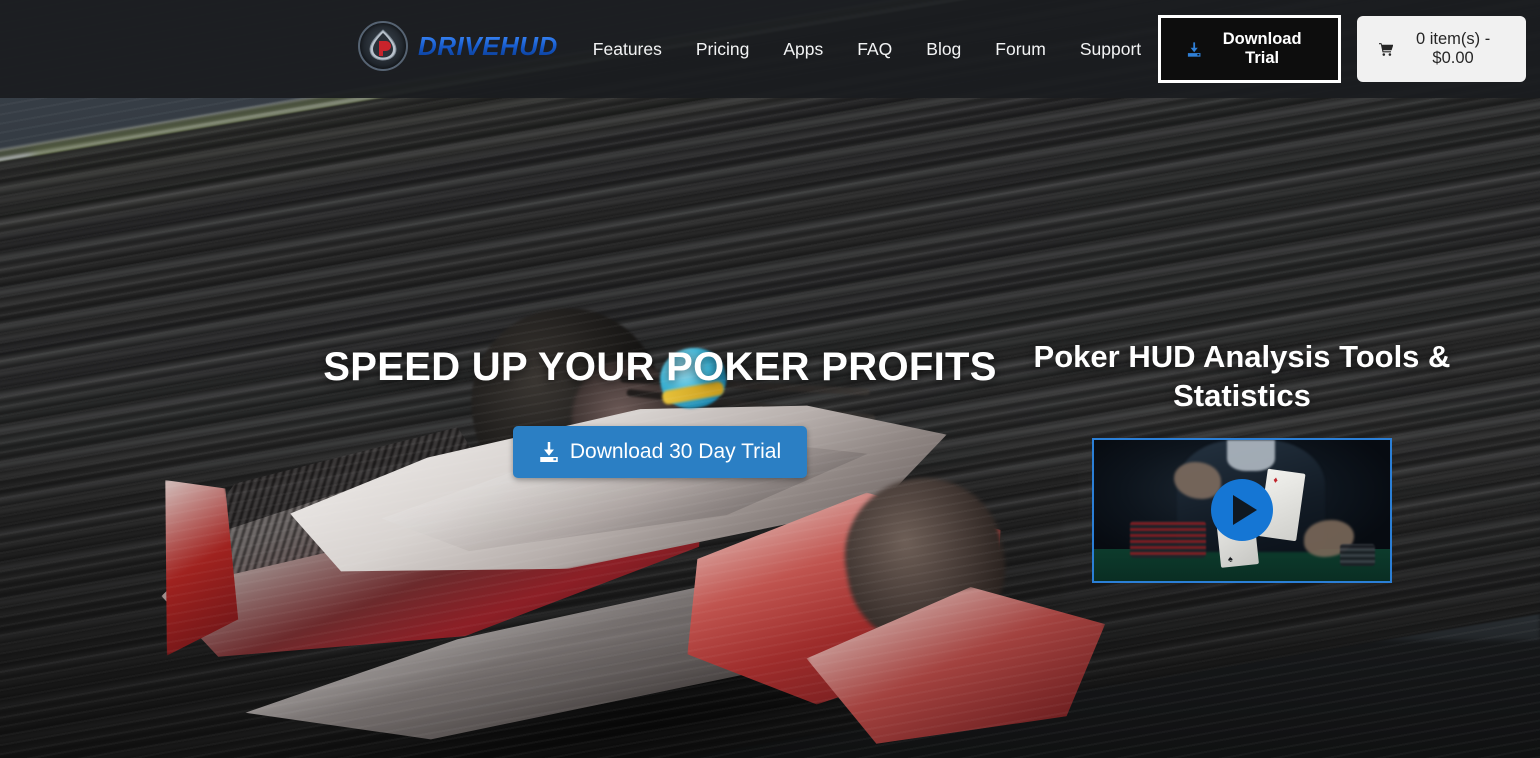 This screenshot has width=1540, height=758. What do you see at coordinates (1242, 376) in the screenshot?
I see `hero-subheadline: Poker HUD Analysis Tools & Statistics` at bounding box center [1242, 376].